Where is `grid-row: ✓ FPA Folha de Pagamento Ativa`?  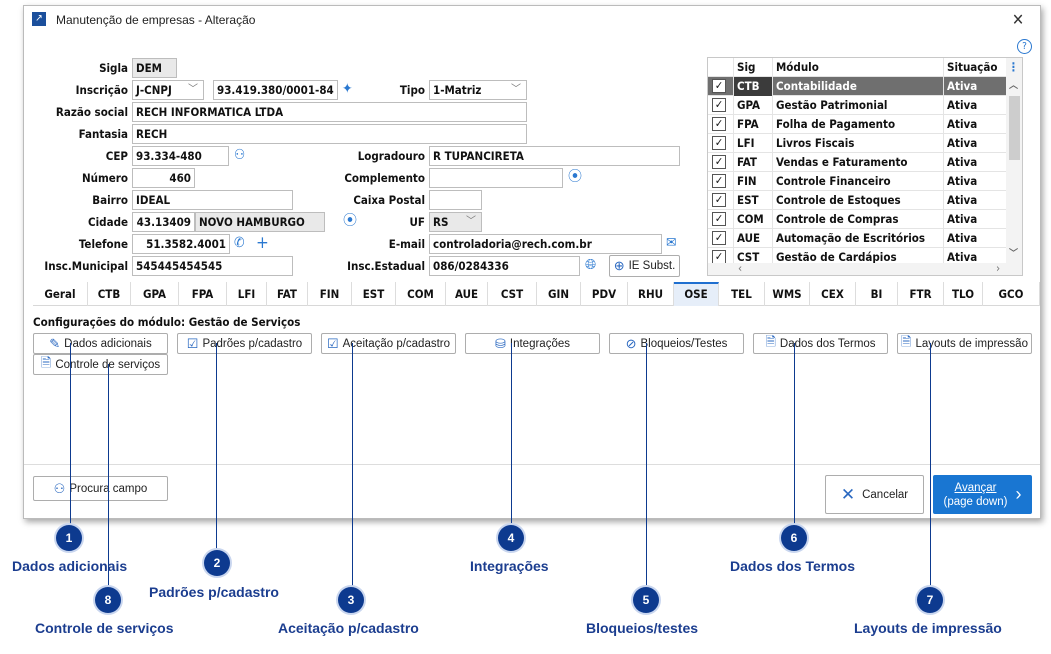 grid-row: ✓ FPA Folha de Pagamento Ativa is located at coordinates (857, 124).